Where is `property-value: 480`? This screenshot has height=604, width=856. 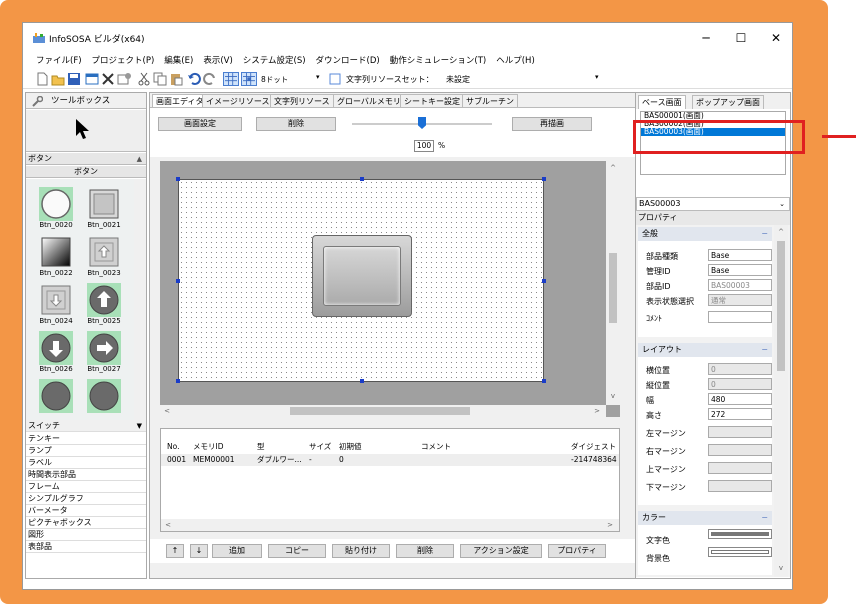
property-value: 480 is located at coordinates (740, 399).